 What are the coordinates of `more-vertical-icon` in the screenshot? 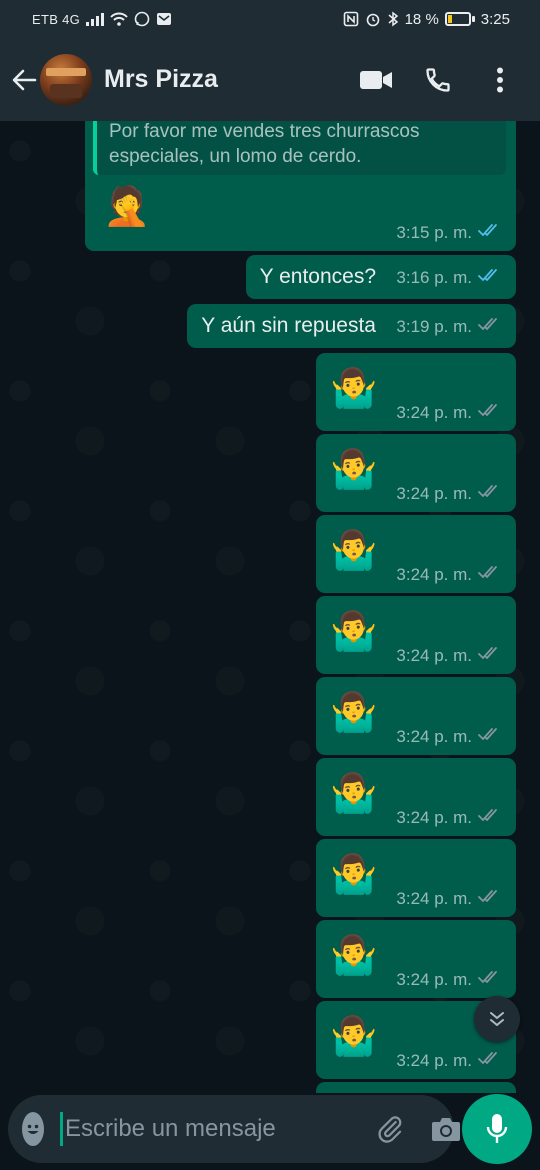 It's located at (500, 79).